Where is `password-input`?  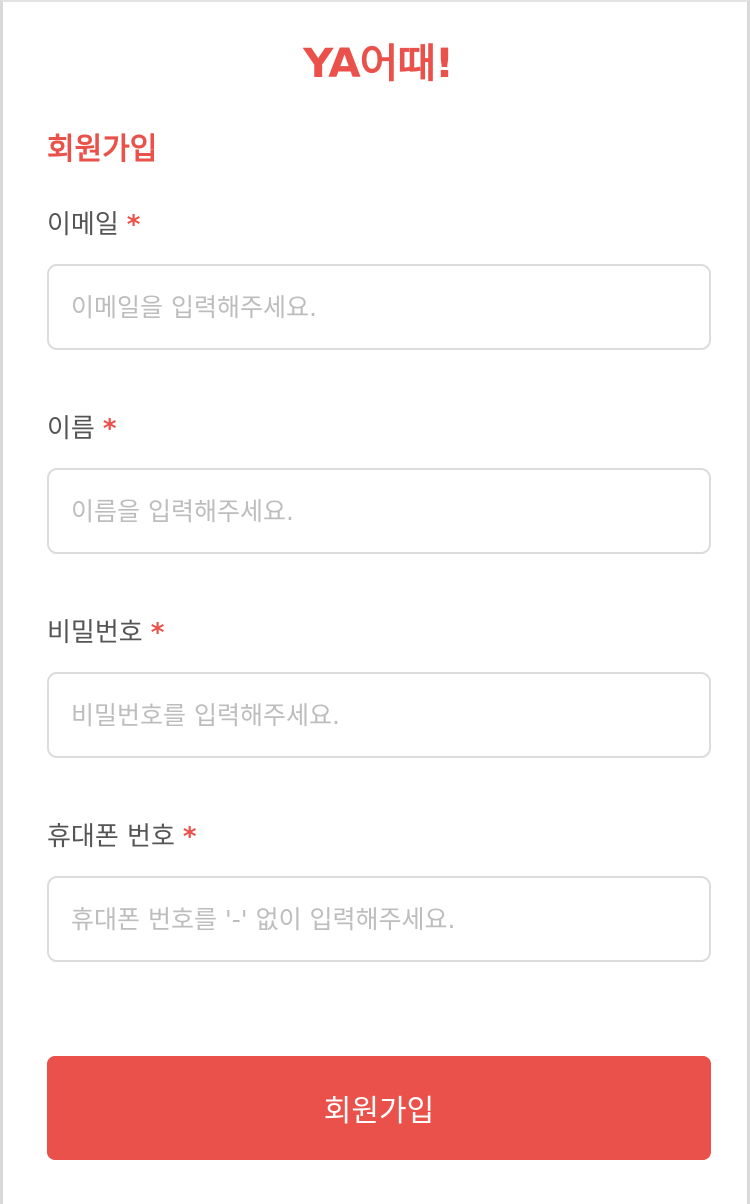 password-input is located at coordinates (379, 715).